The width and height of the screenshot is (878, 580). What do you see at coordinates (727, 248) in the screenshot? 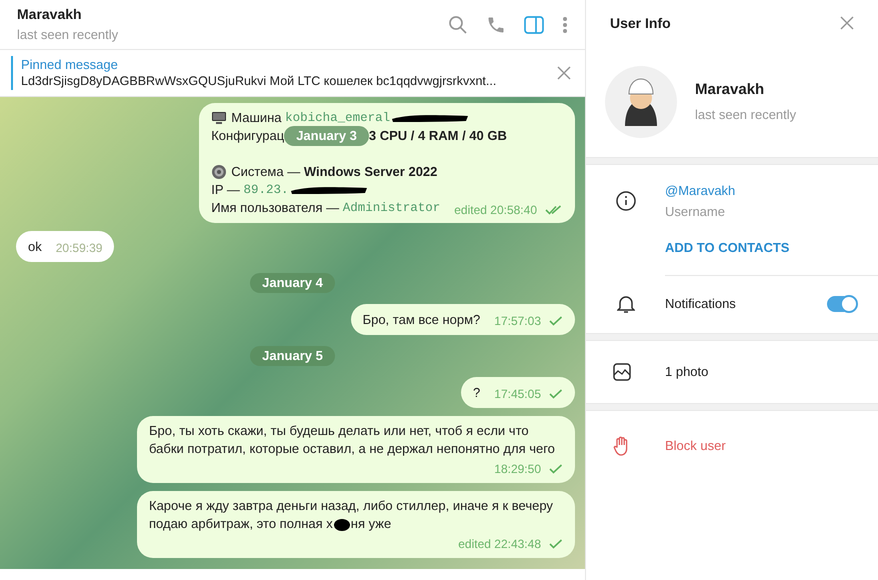
I see `add-to-contacts-button: ADD TO CONTACTS` at bounding box center [727, 248].